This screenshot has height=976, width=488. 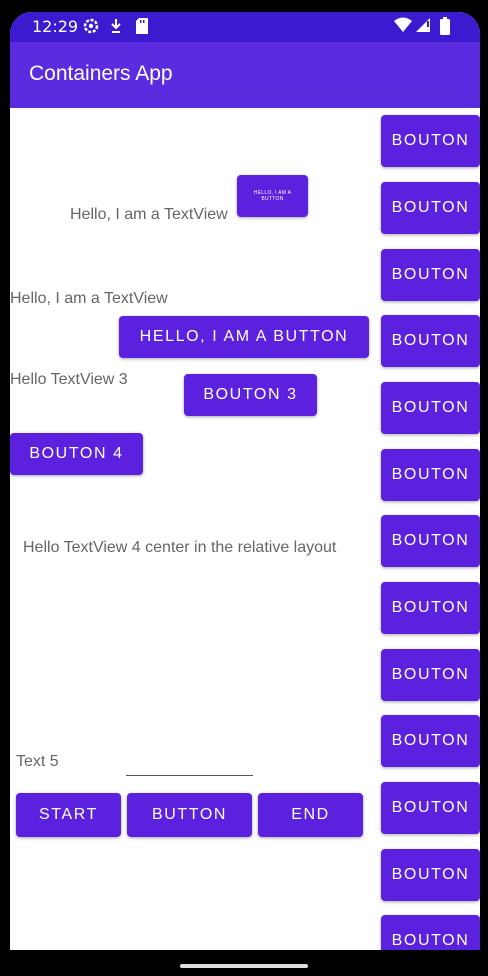 I want to click on start-button: START, so click(x=68, y=815).